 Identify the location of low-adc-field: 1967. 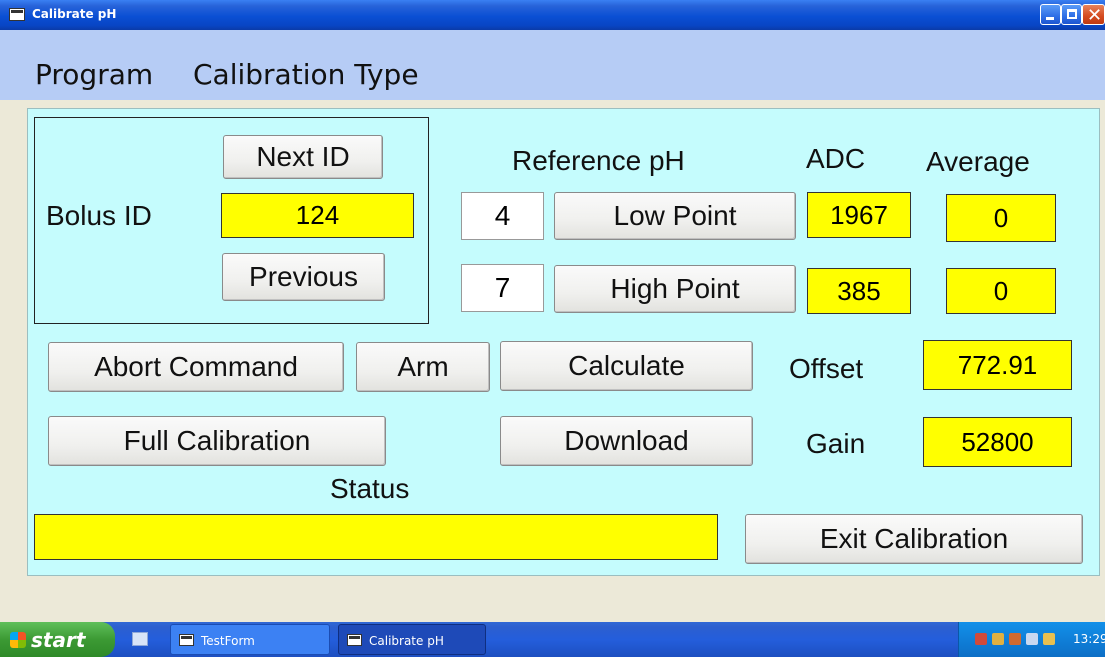
(859, 215).